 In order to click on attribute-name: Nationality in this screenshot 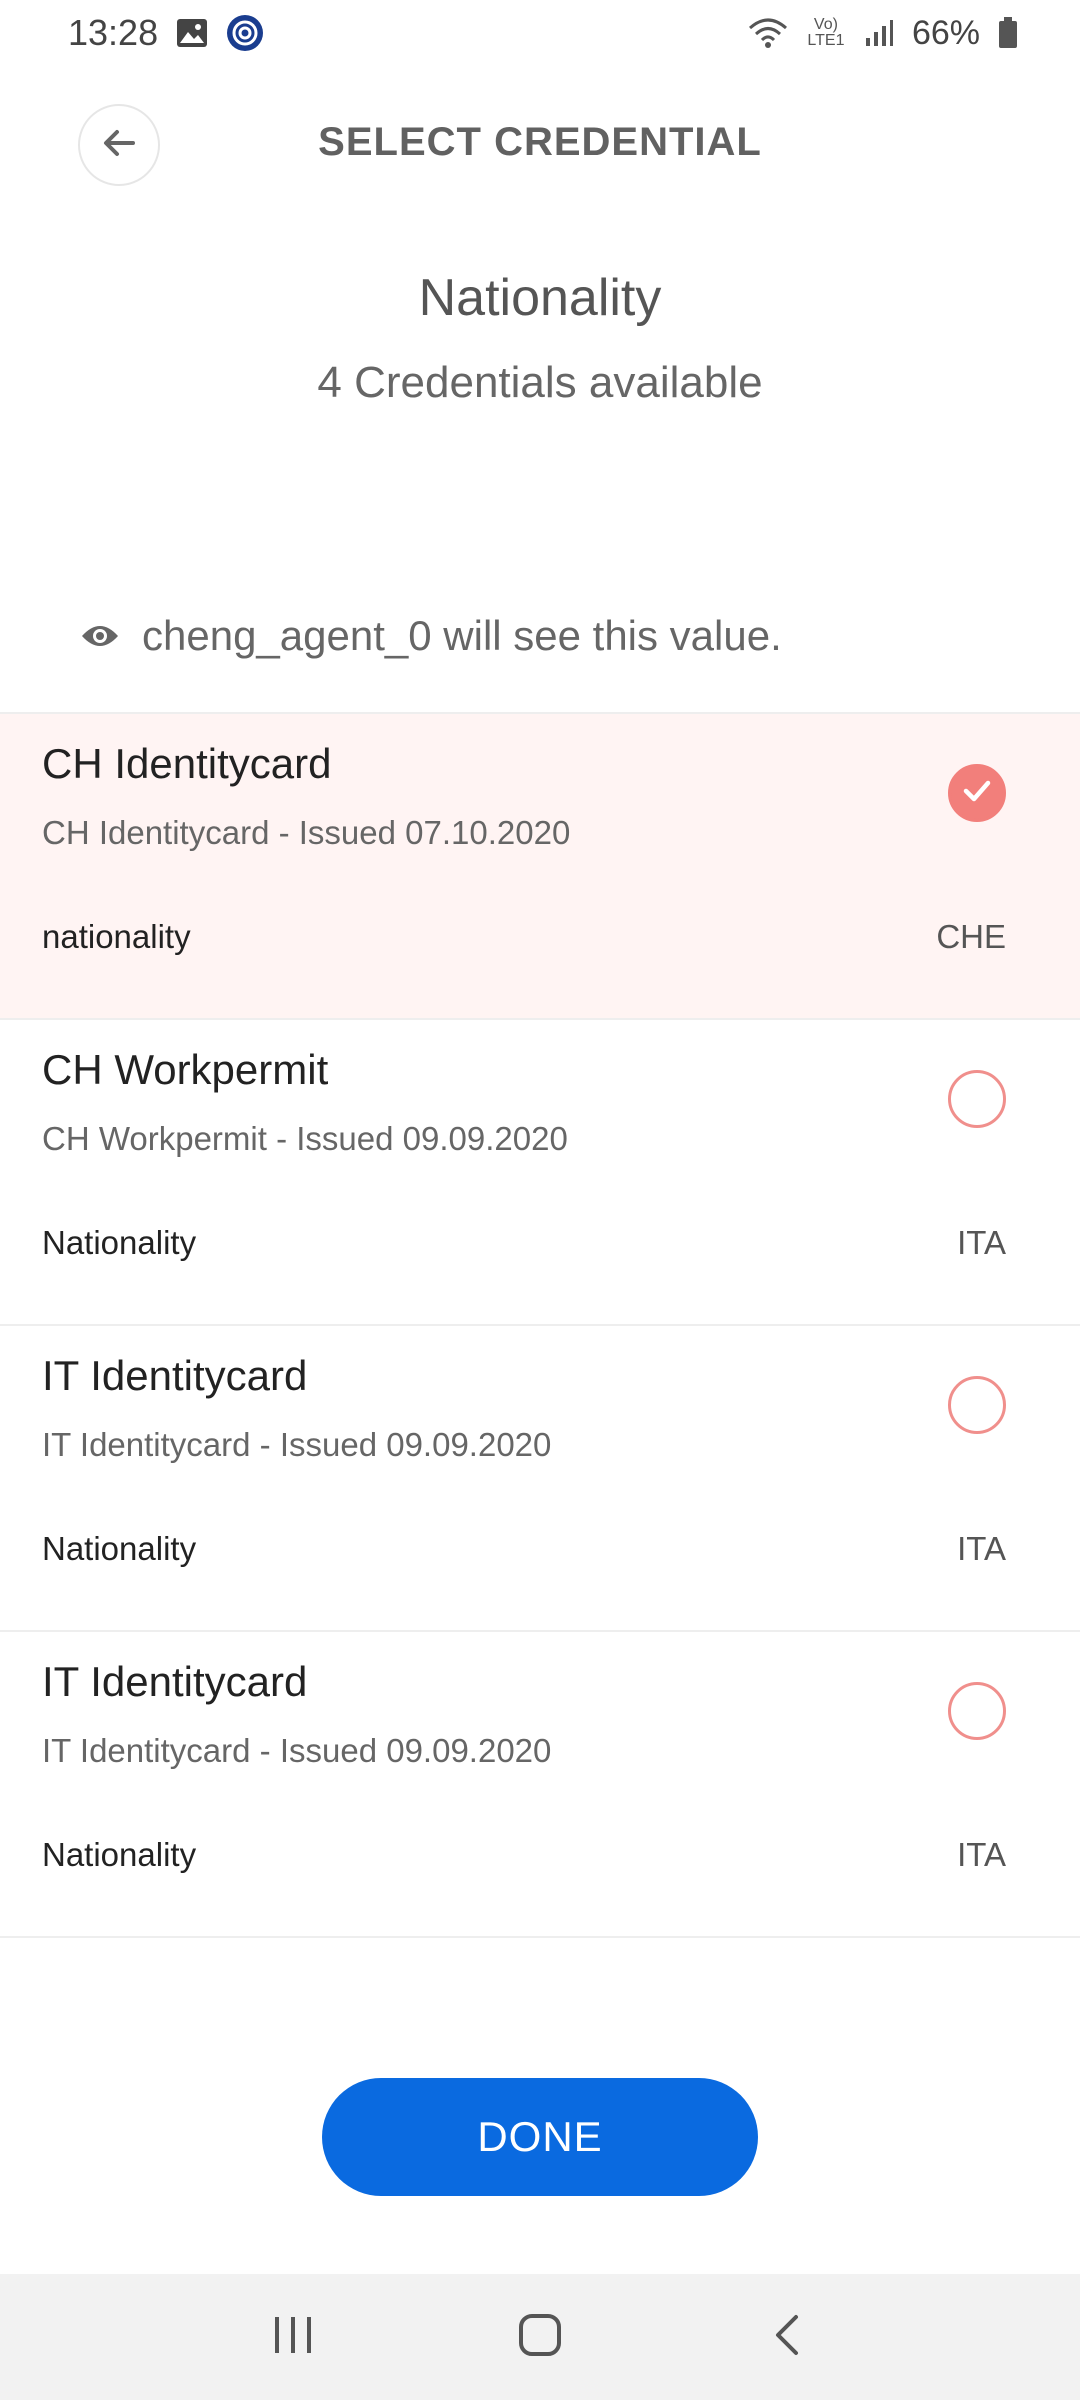, I will do `click(540, 298)`.